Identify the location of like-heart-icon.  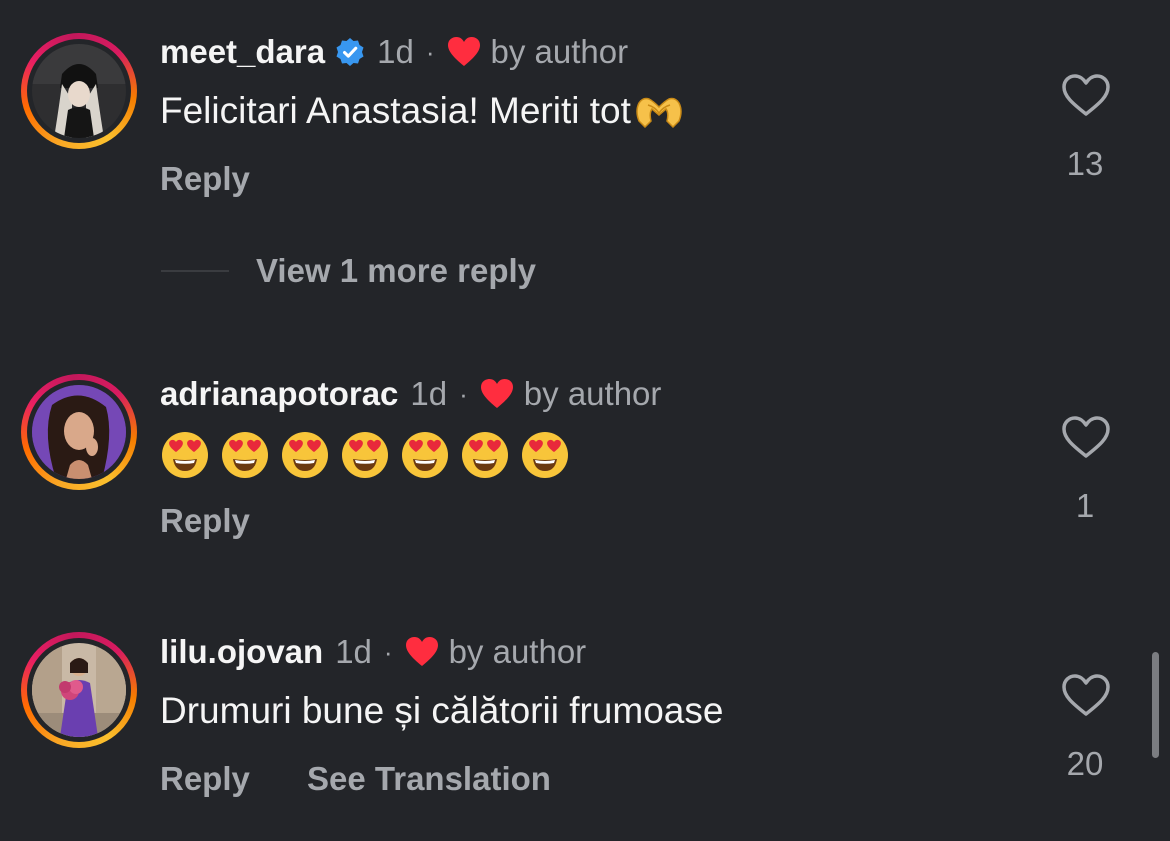
(1086, 695).